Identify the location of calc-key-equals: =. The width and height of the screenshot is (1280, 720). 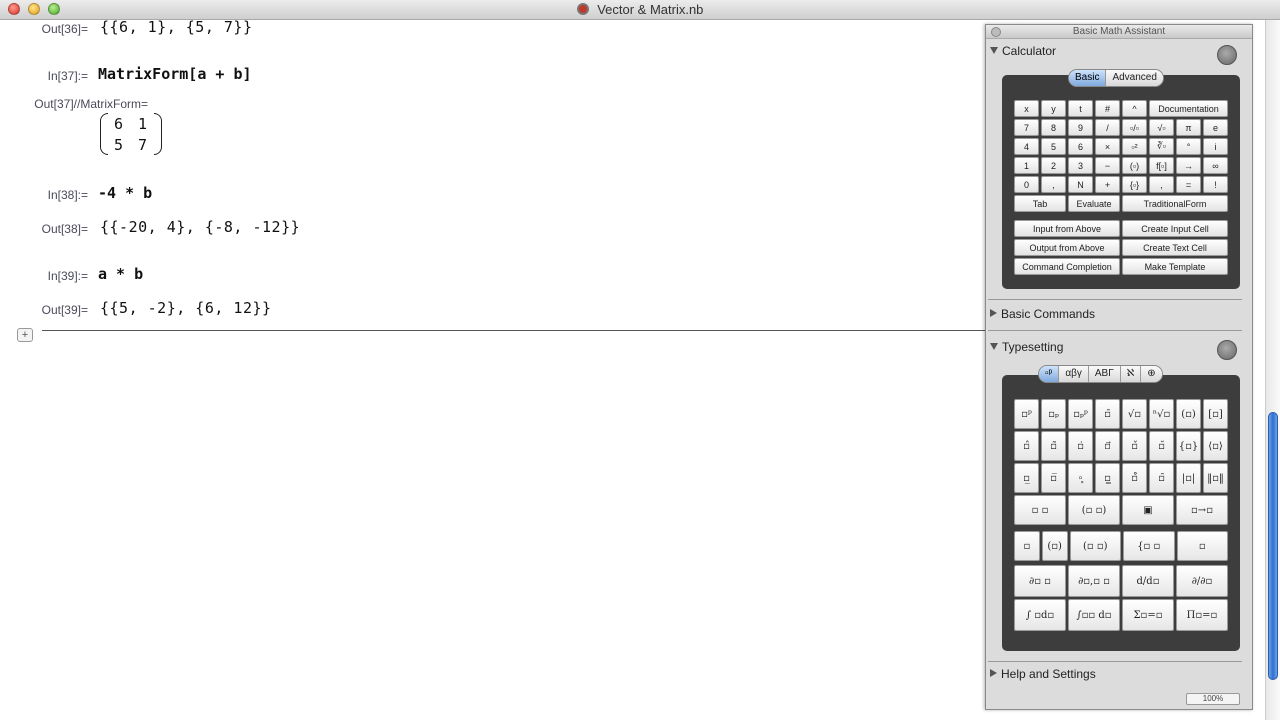
(1188, 184).